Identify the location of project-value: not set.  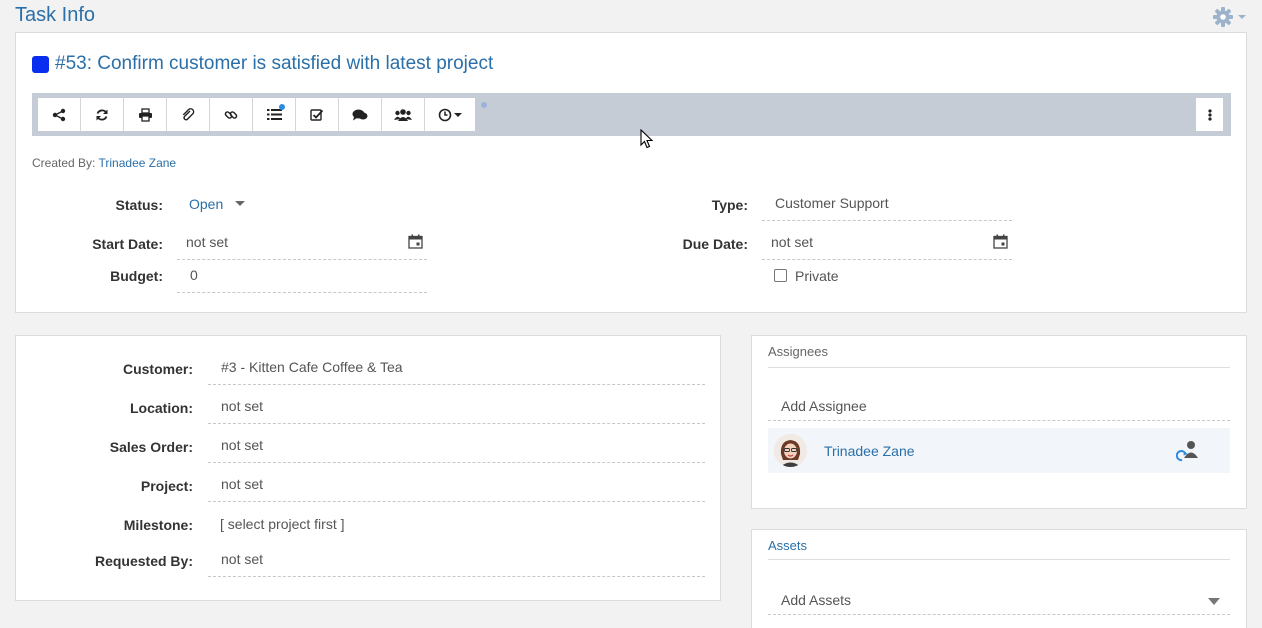
(242, 484).